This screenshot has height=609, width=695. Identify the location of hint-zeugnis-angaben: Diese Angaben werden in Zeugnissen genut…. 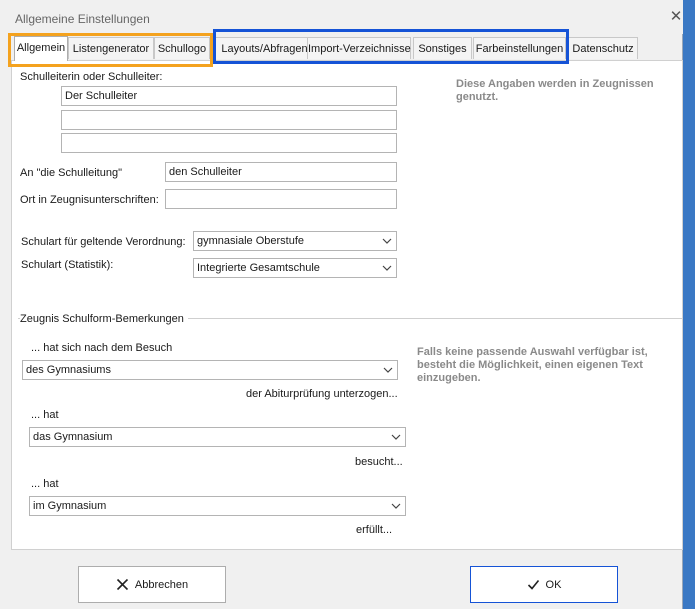
(555, 90).